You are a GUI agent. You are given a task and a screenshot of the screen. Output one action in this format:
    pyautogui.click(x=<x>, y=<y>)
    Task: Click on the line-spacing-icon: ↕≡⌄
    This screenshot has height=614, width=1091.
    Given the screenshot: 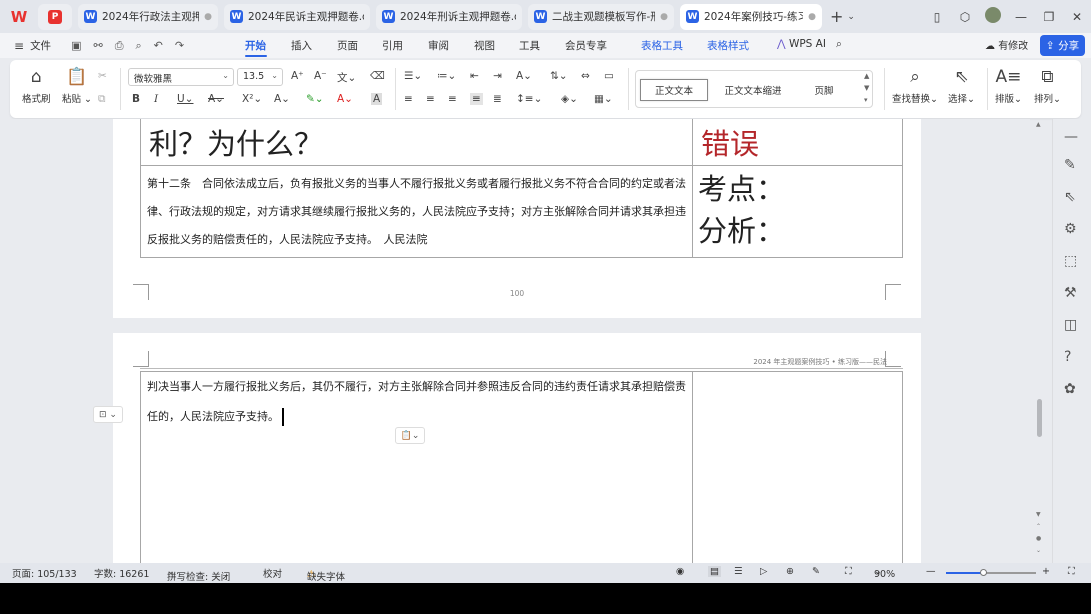 What is the action you would take?
    pyautogui.click(x=529, y=99)
    